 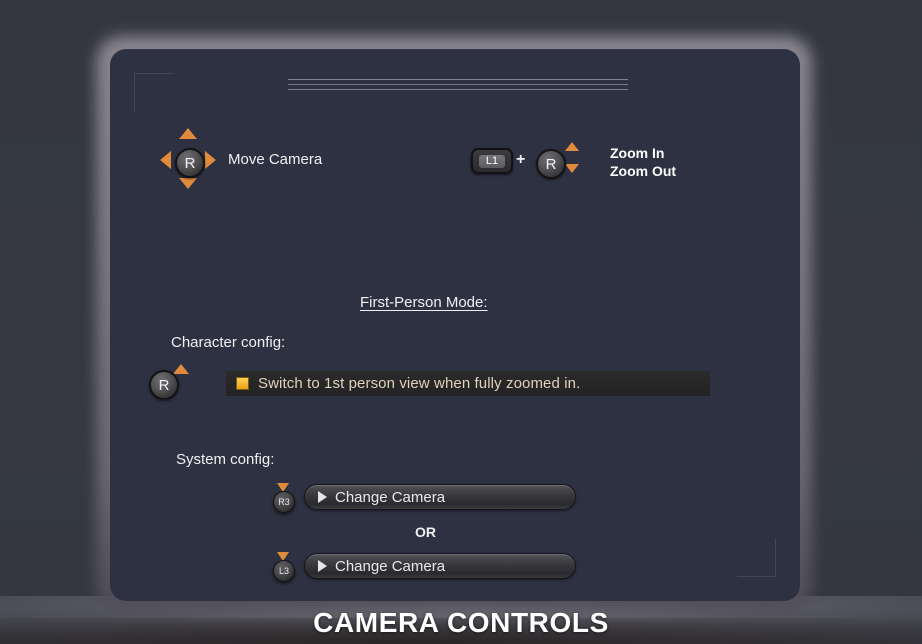 I want to click on right-stick-up-icon: R, so click(x=173, y=382).